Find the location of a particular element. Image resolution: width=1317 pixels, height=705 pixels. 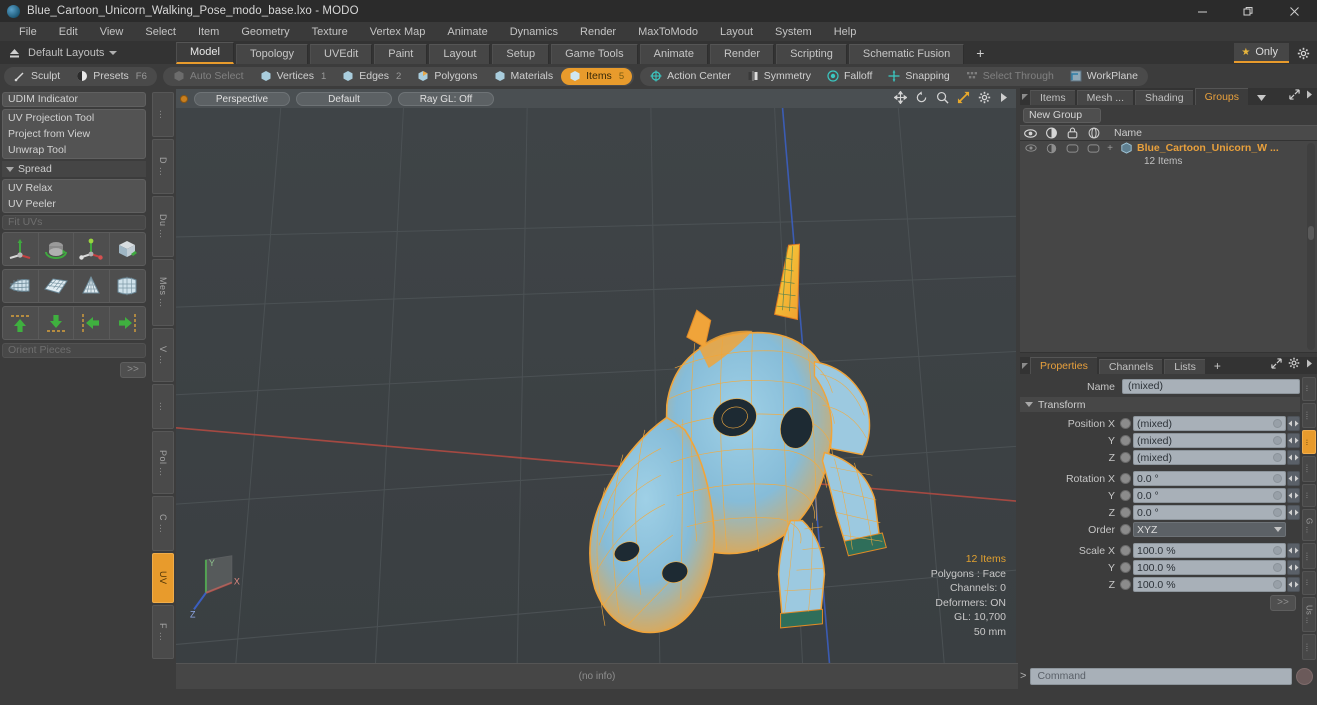

row-wire-icon is located at coordinates (1093, 148).